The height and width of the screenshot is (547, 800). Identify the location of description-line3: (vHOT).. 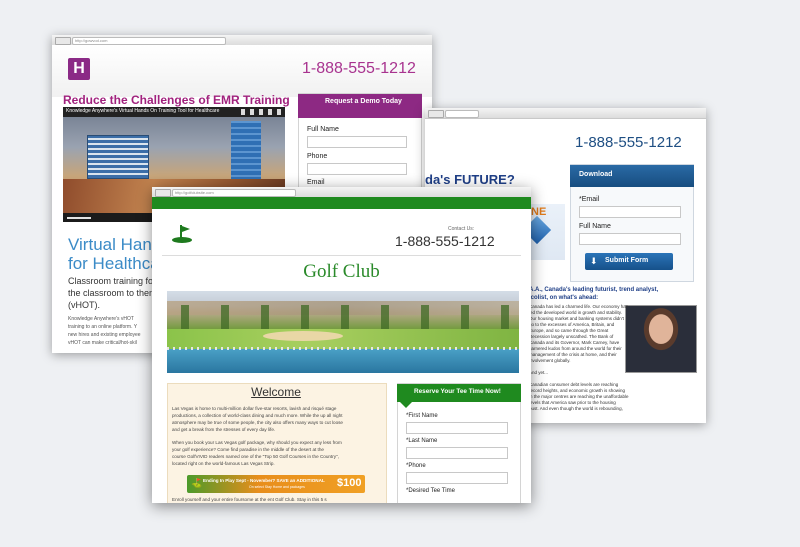
(84, 305).